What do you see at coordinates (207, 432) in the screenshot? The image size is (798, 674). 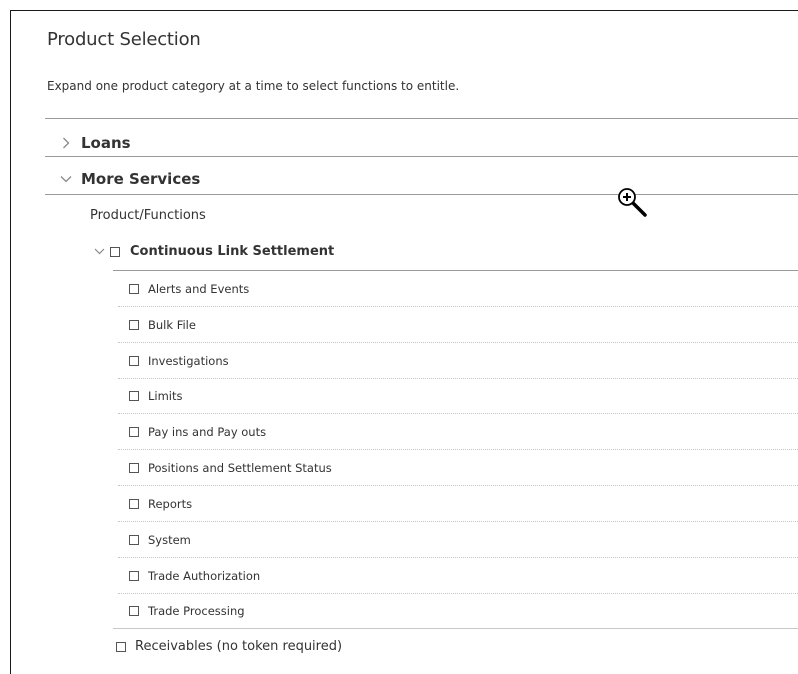 I see `function-label: Pay ins and Pay outs` at bounding box center [207, 432].